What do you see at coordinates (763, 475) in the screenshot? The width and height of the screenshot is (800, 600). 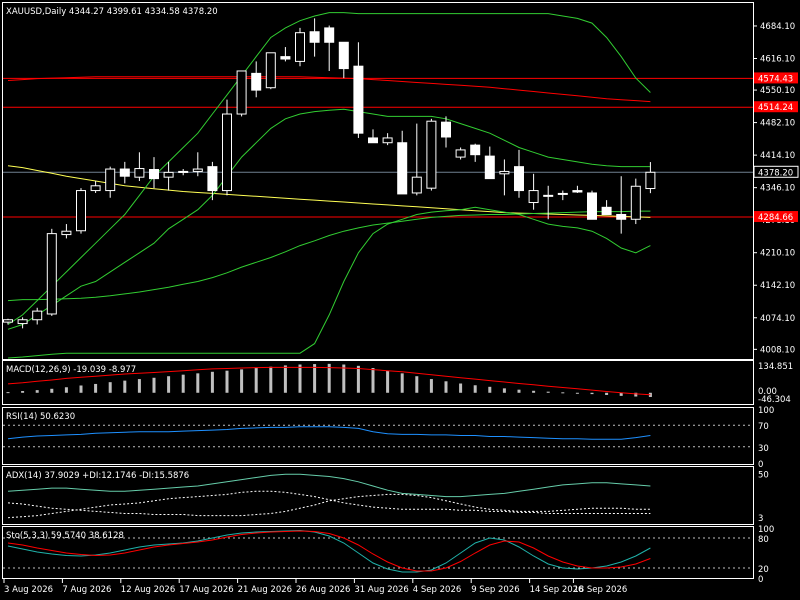 I see `adx-tick-label: 50` at bounding box center [763, 475].